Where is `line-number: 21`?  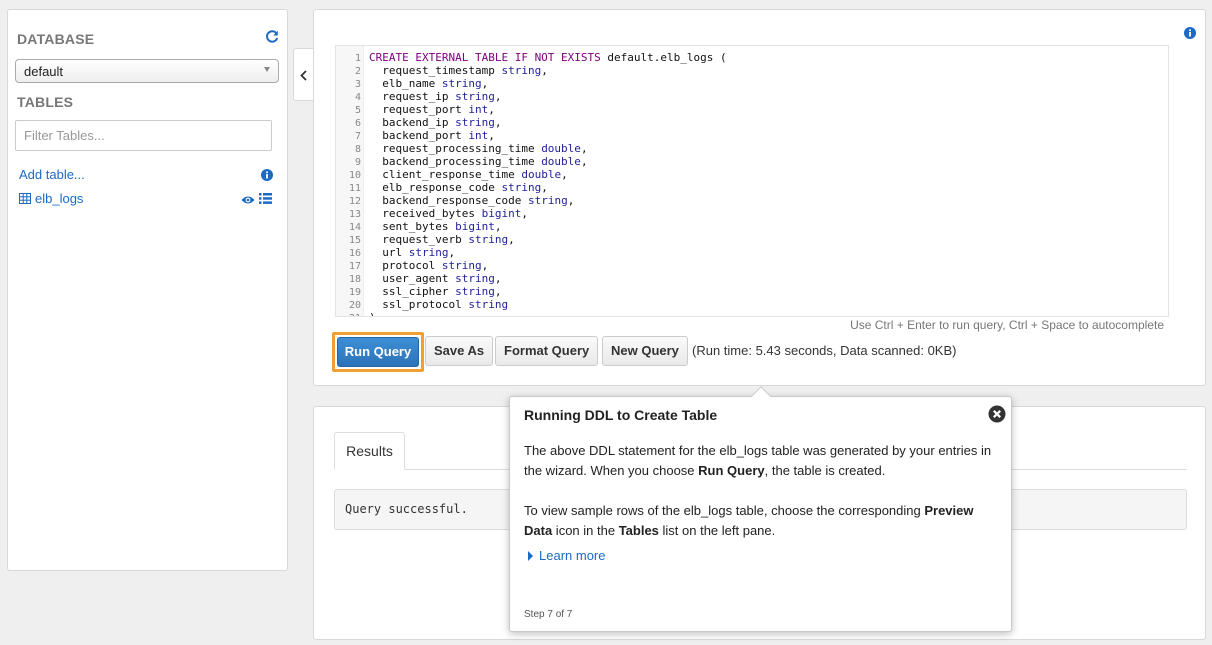 line-number: 21 is located at coordinates (348, 314).